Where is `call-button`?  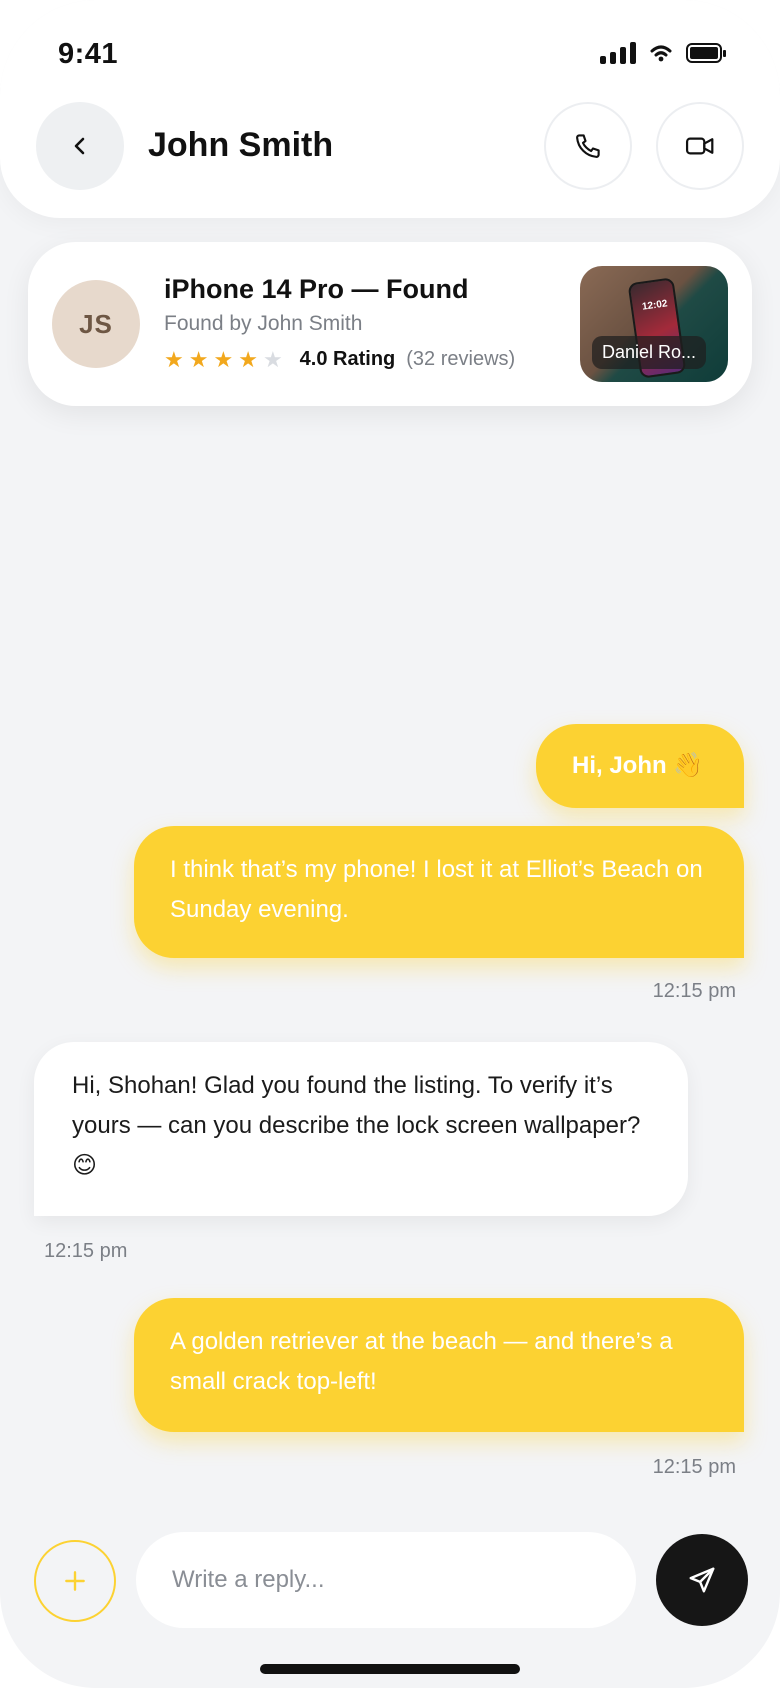 call-button is located at coordinates (588, 146).